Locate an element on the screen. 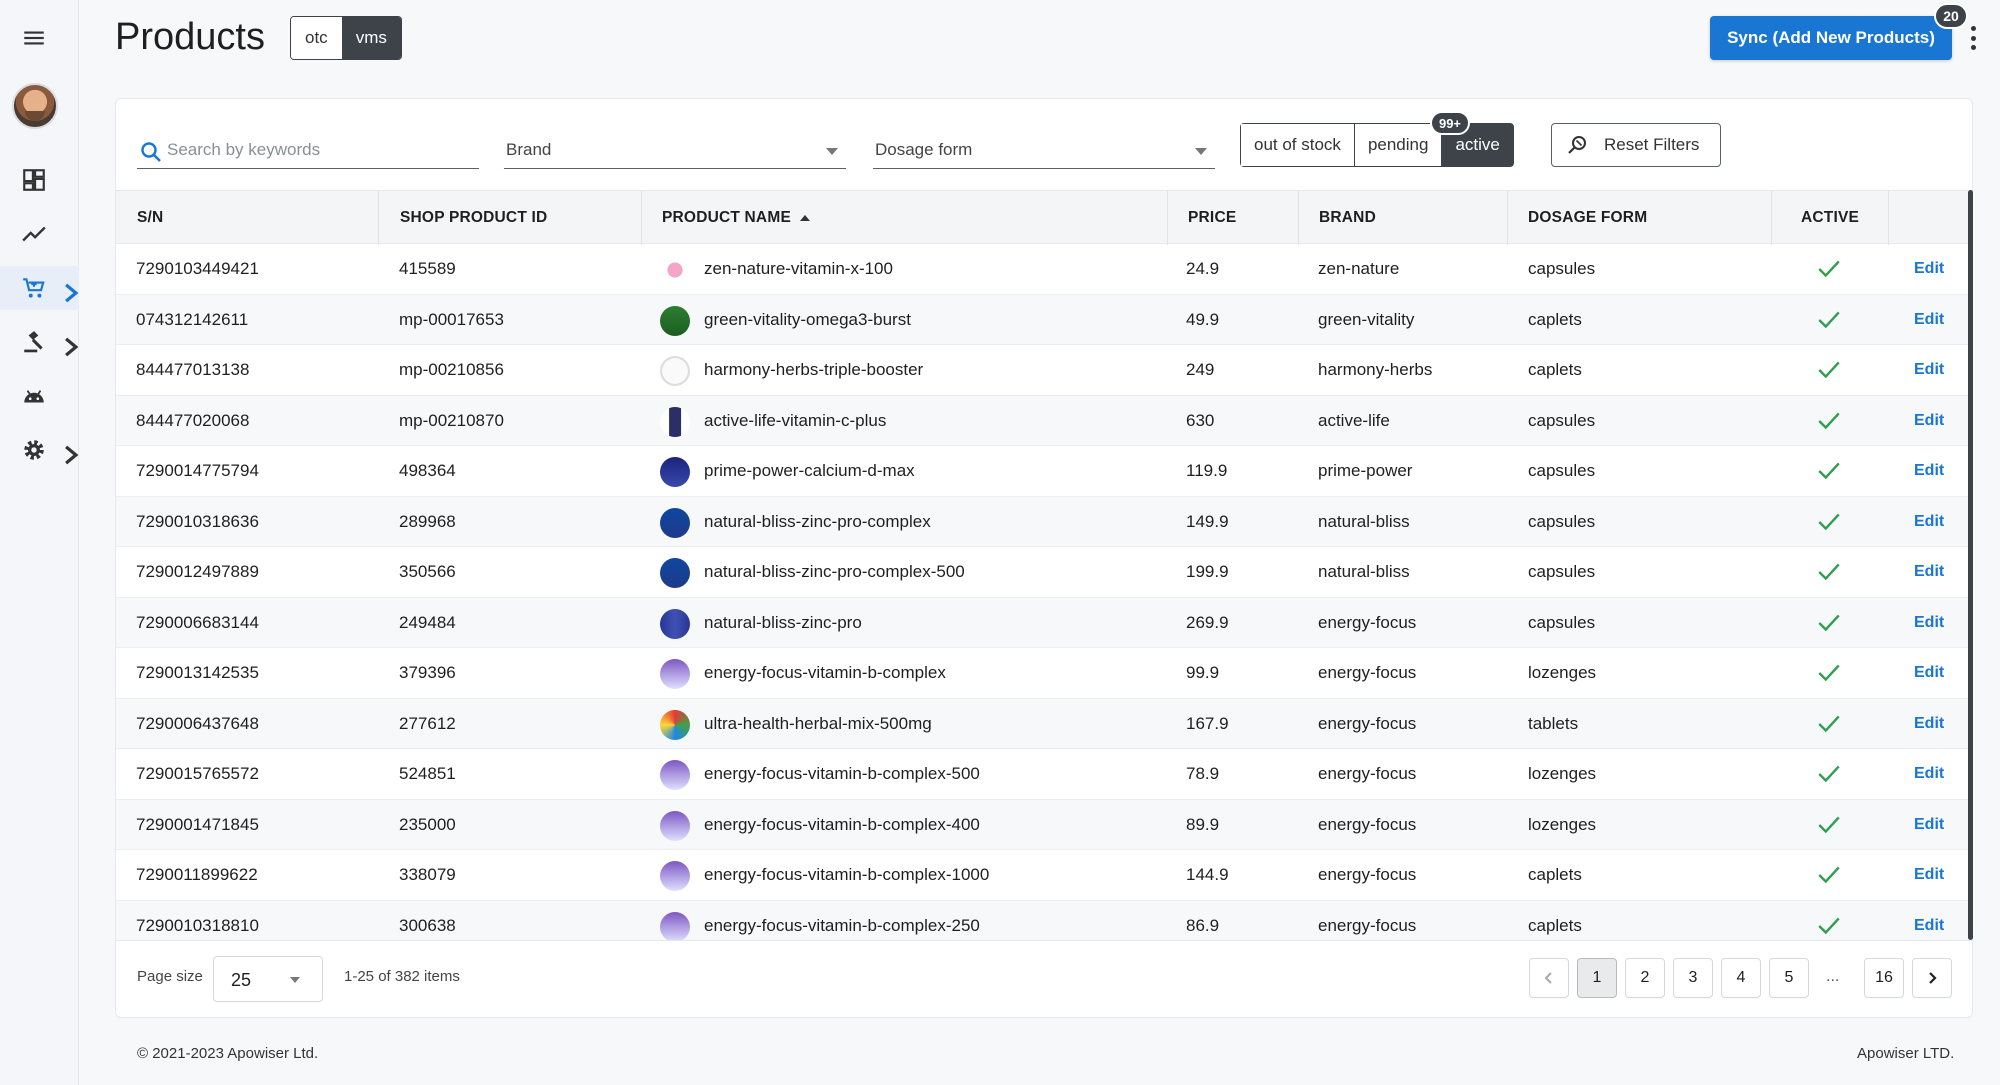 Image resolution: width=2000 pixels, height=1085 pixels. status-pending: pending is located at coordinates (1398, 145).